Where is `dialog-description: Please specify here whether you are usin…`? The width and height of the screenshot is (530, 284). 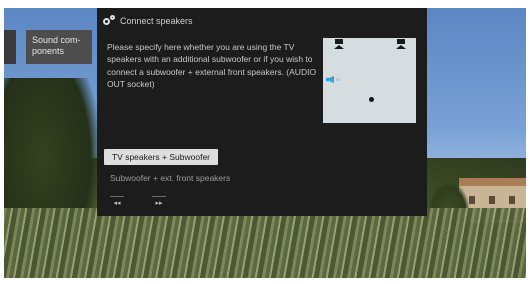 dialog-description: Please specify here whether you are usin… is located at coordinates (212, 66).